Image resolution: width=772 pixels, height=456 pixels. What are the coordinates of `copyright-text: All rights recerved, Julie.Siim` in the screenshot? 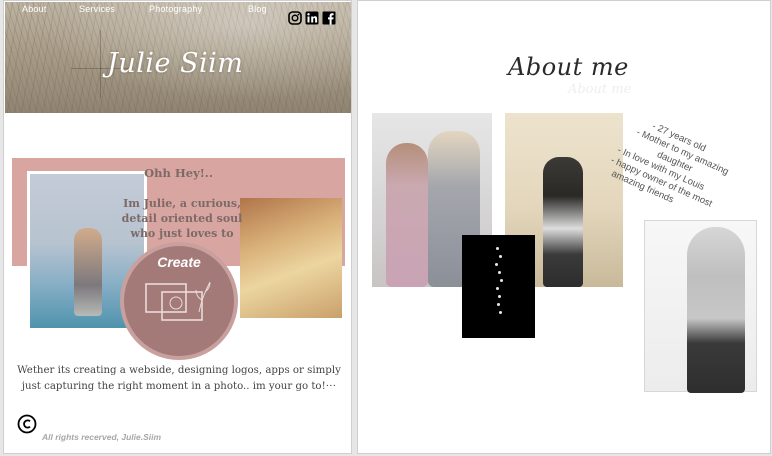 It's located at (102, 437).